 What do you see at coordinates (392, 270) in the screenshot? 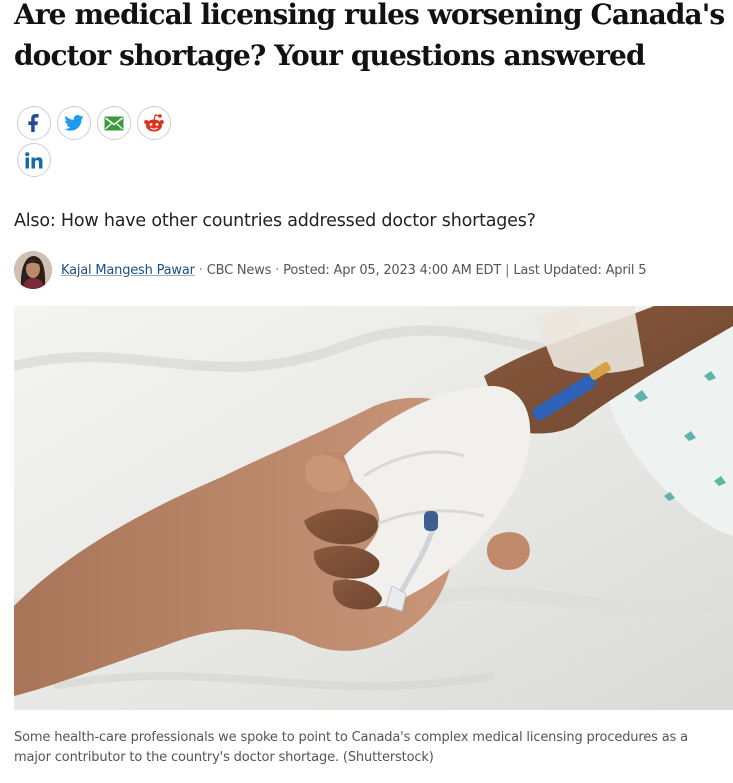
I see `byline-posted: Posted: Apr 05, 2023 4:00 AM EDT` at bounding box center [392, 270].